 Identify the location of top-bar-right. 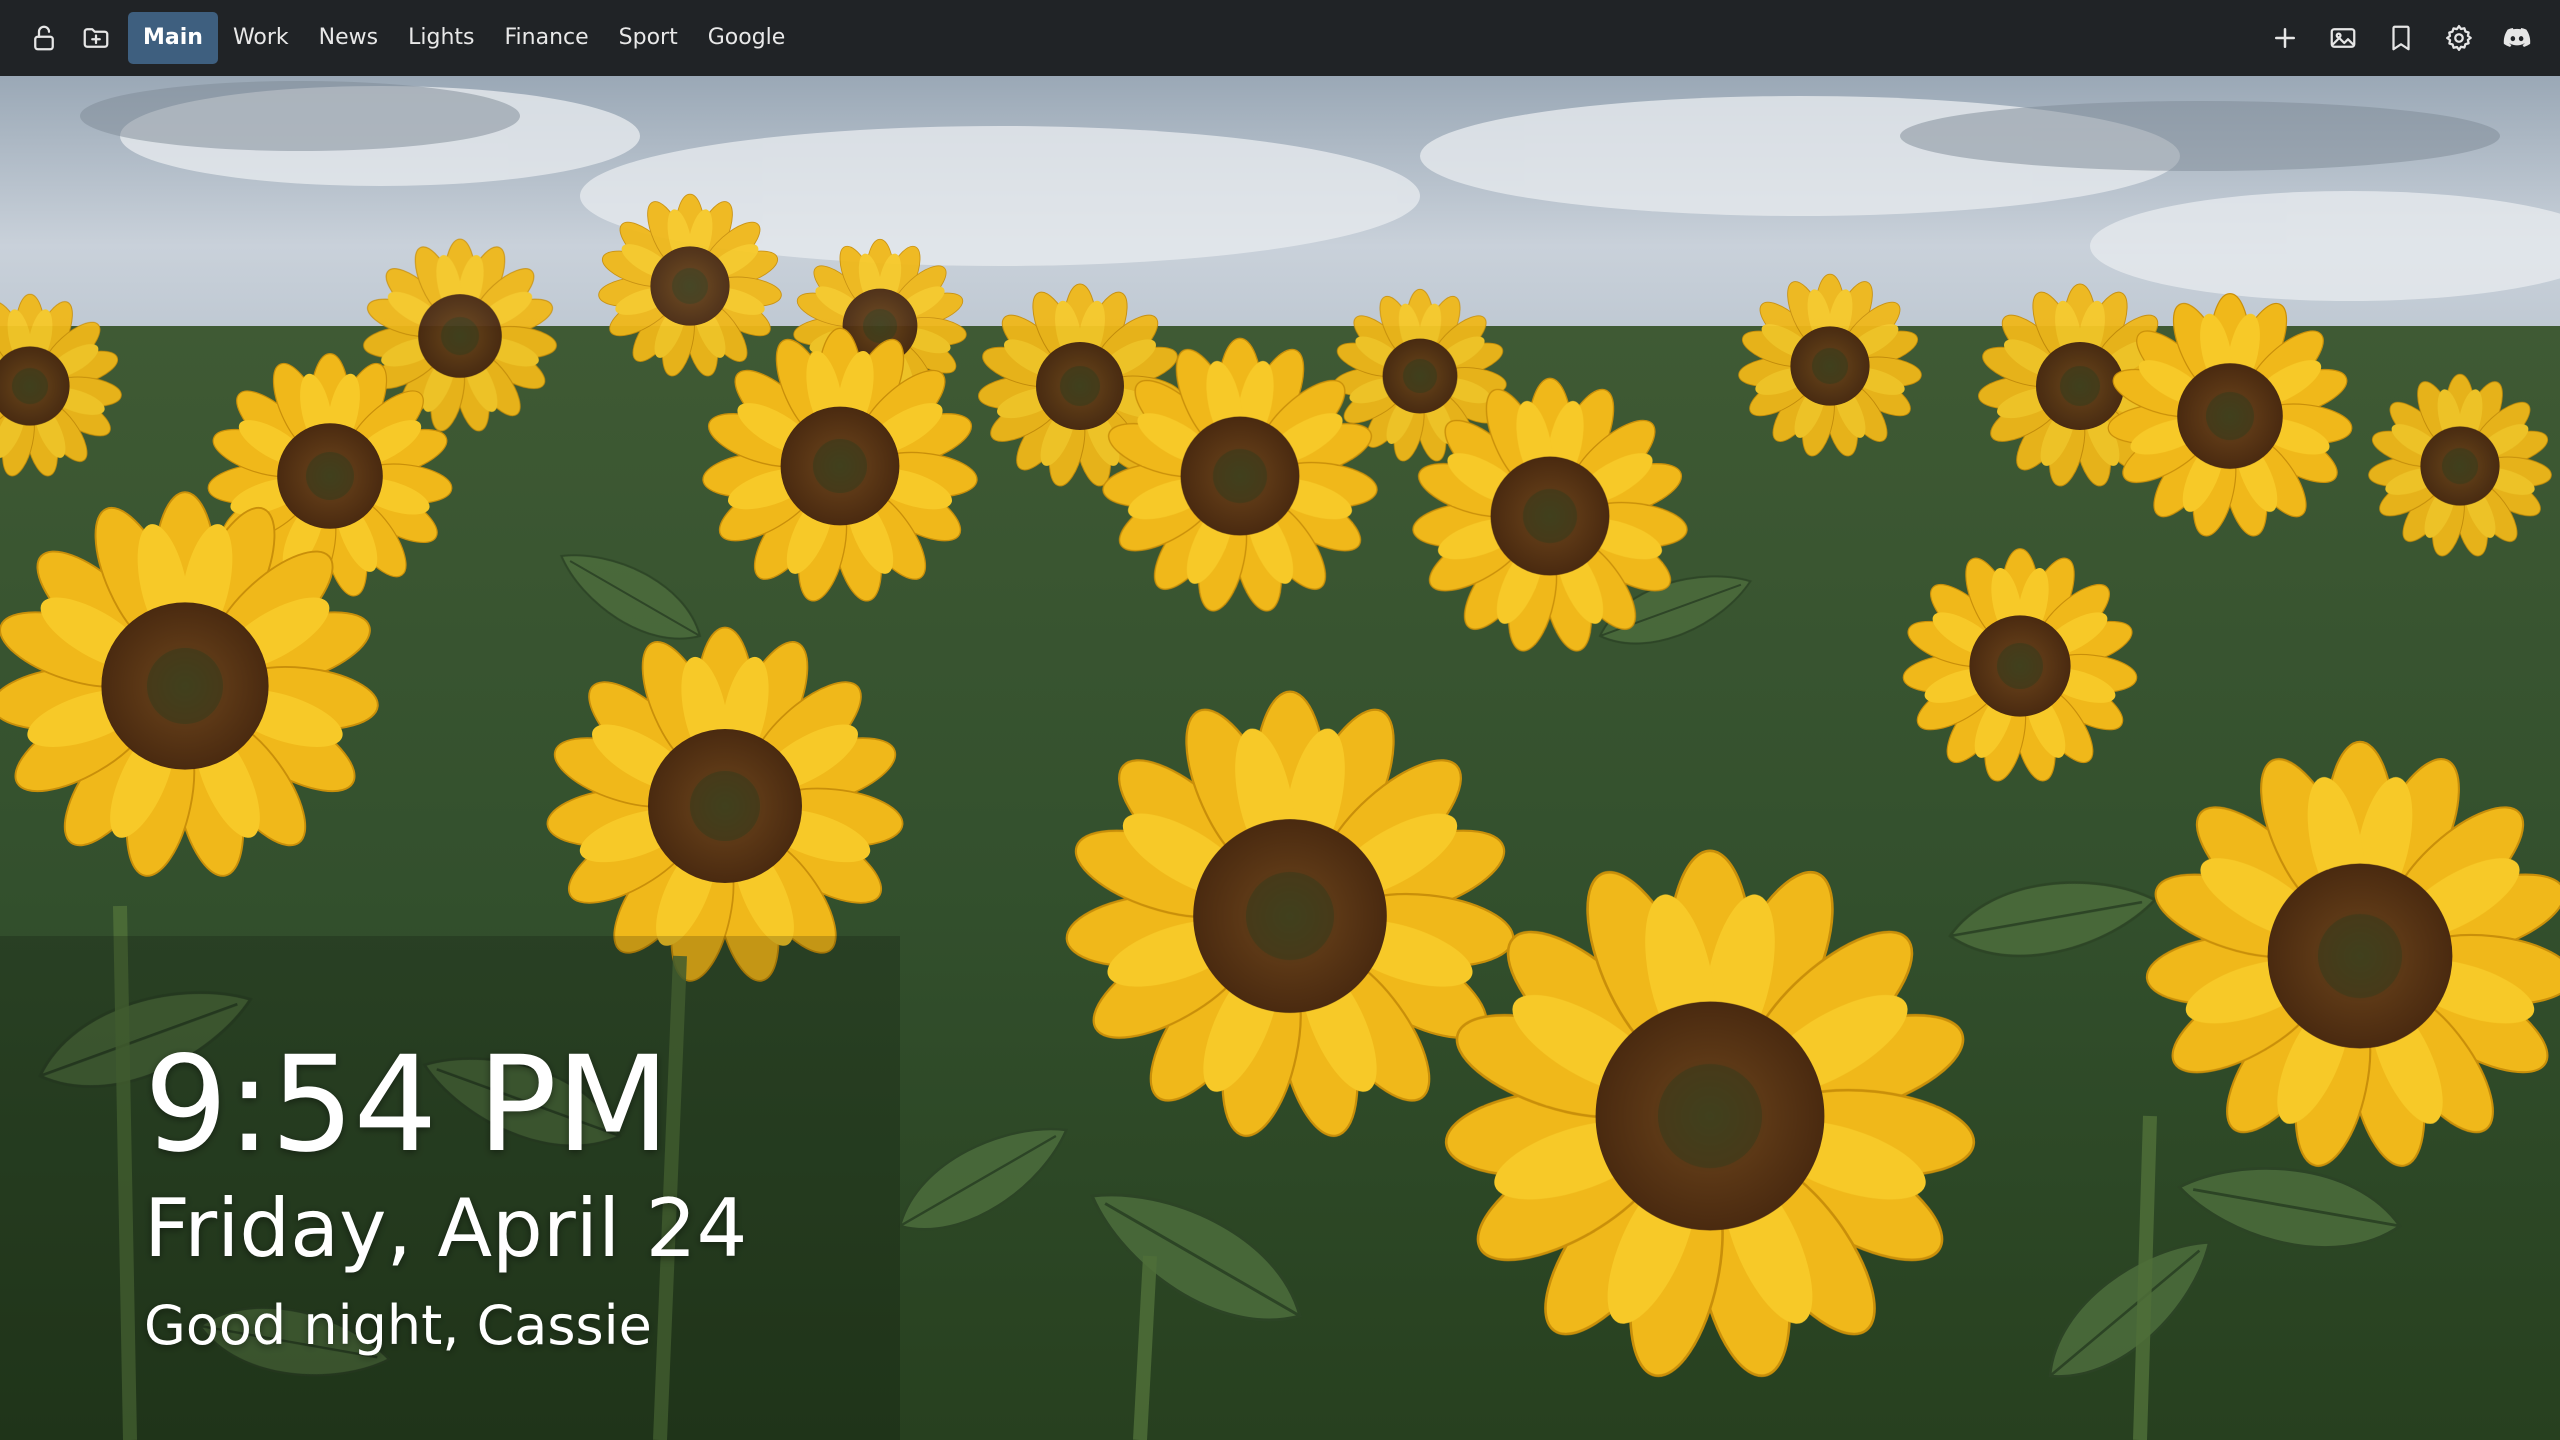
(2401, 38).